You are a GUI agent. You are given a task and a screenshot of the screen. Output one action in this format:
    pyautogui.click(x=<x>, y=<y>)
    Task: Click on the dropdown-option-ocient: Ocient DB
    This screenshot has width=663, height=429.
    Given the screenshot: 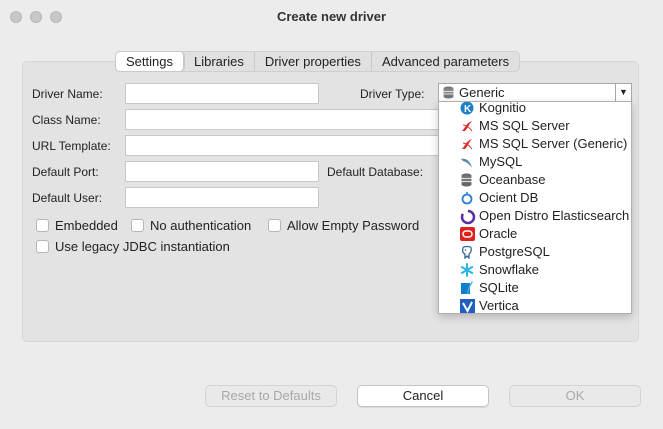 What is the action you would take?
    pyautogui.click(x=535, y=198)
    